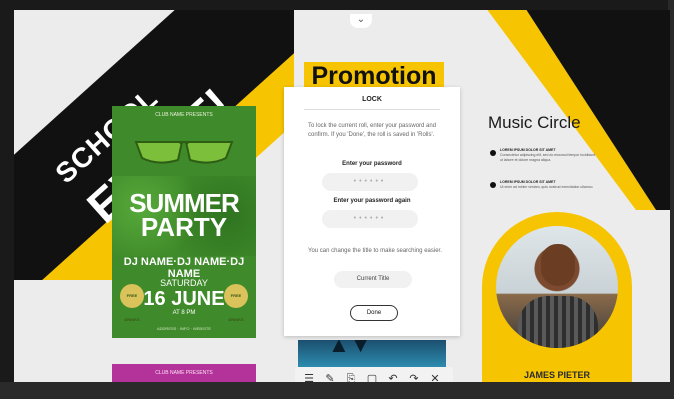  I want to click on menu-icon: ☰, so click(309, 376).